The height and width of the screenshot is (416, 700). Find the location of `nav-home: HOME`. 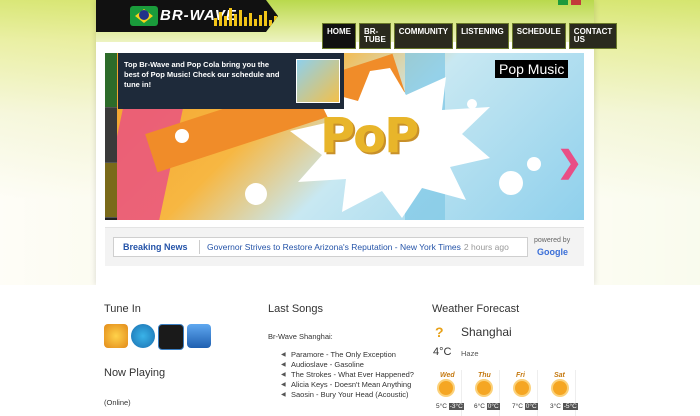

nav-home: HOME is located at coordinates (339, 36).